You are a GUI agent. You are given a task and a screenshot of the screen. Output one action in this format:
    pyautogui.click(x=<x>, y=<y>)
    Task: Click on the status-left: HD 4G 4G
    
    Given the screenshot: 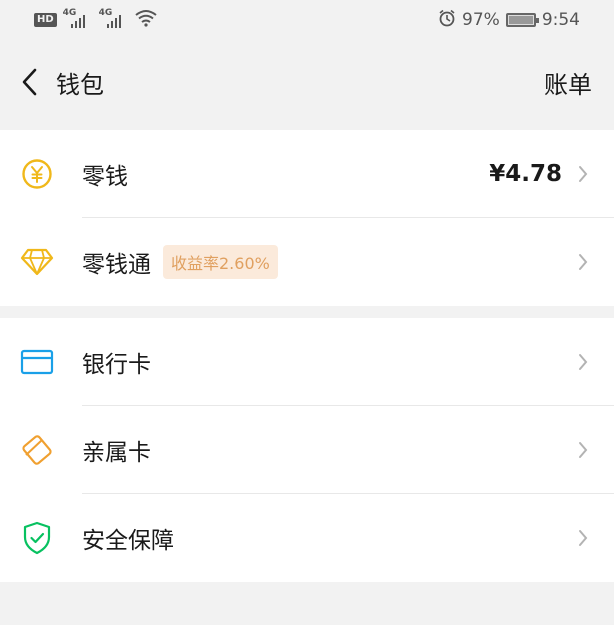 What is the action you would take?
    pyautogui.click(x=95, y=20)
    